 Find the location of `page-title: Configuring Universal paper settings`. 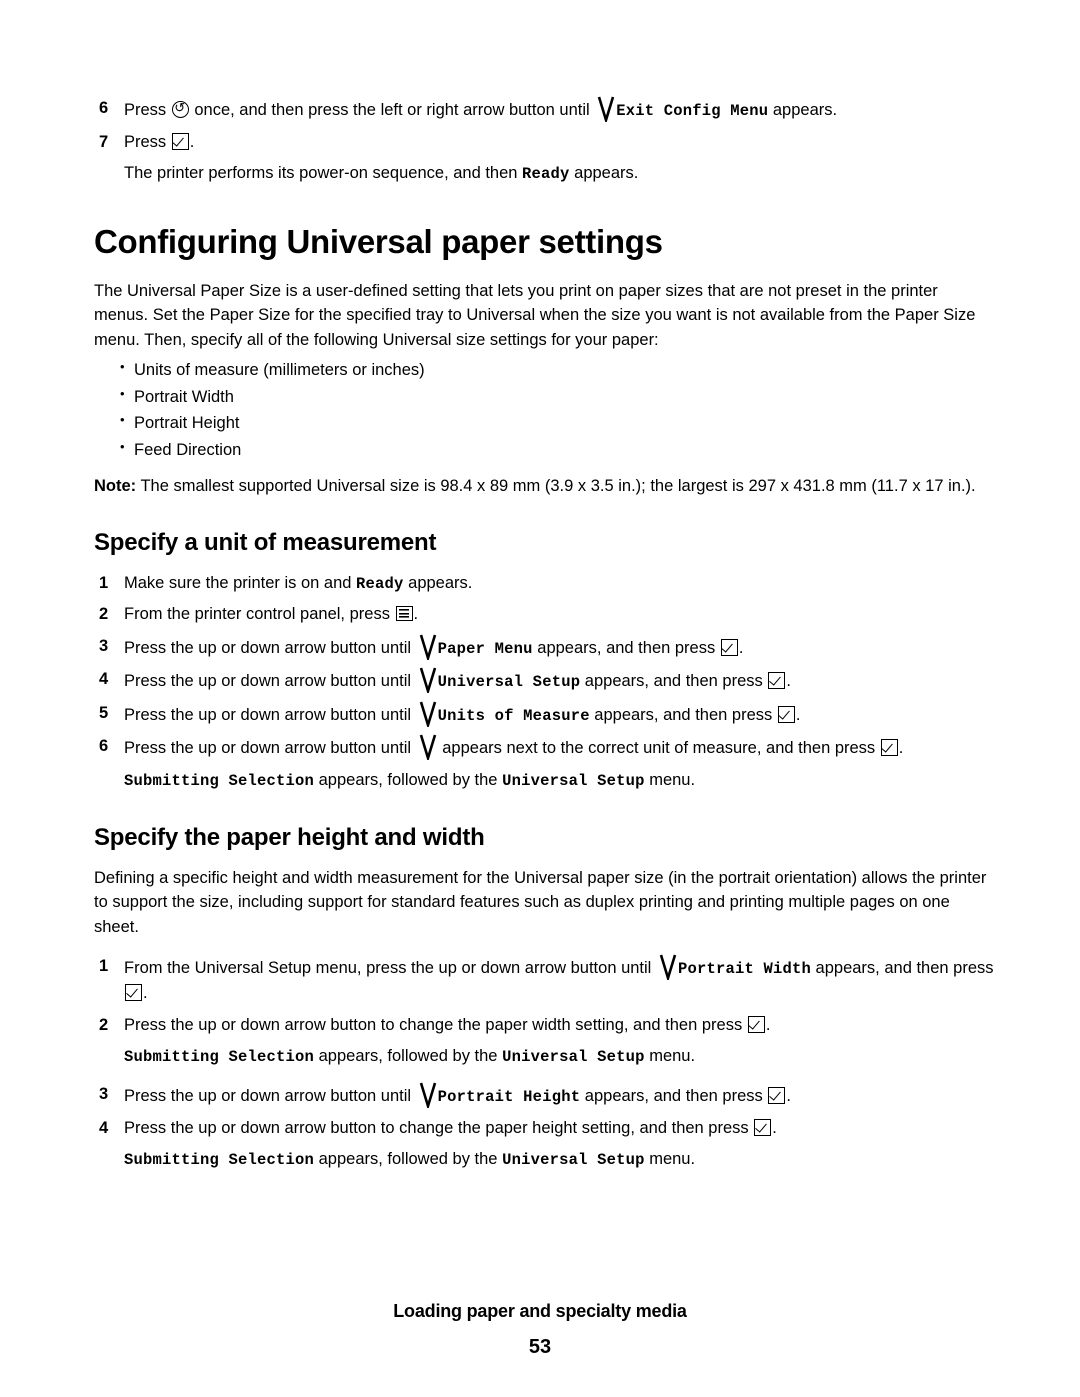

page-title: Configuring Universal paper settings is located at coordinates (378, 241).